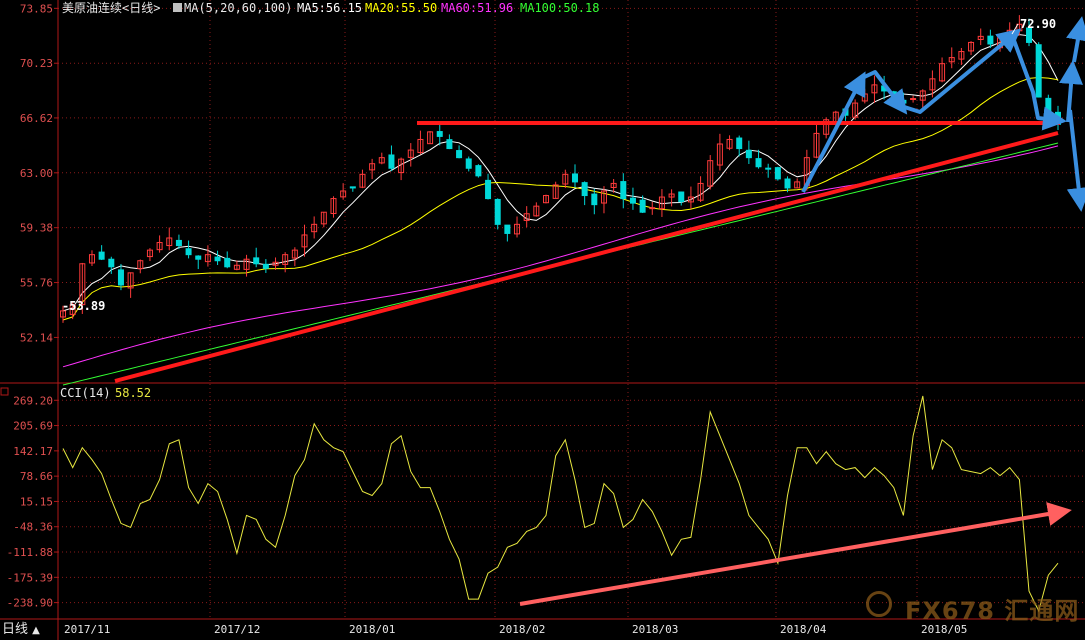 This screenshot has height=640, width=1085. Describe the element at coordinates (33, 527) in the screenshot. I see `y-tick-label: -48.36` at that location.